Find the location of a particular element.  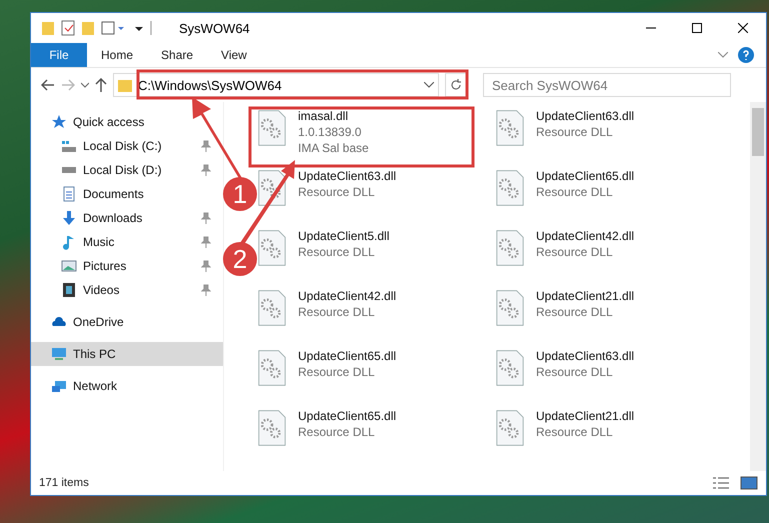

number-badge: 2 is located at coordinates (240, 259).